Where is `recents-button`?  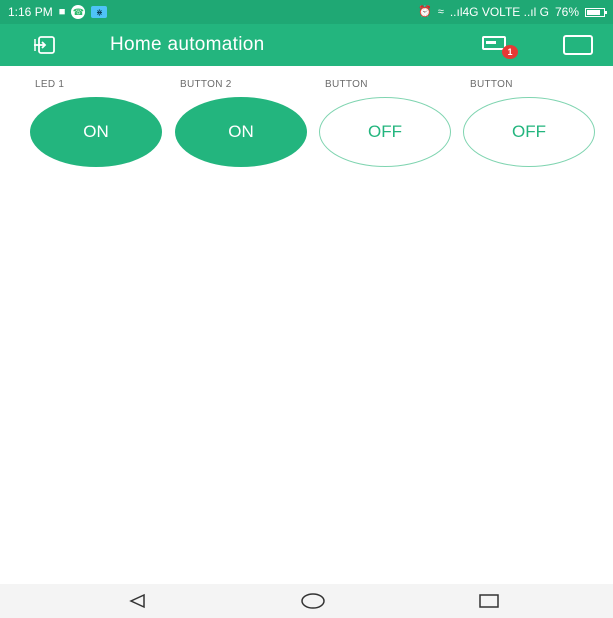 recents-button is located at coordinates (489, 601).